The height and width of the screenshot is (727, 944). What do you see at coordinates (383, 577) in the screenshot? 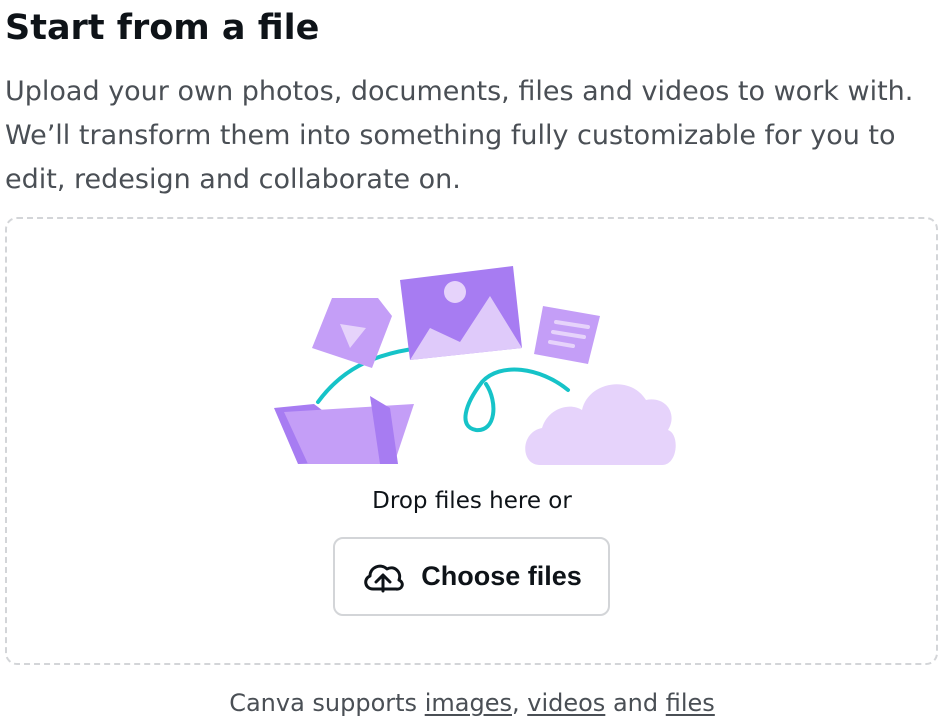
I see `cloud-upload-icon` at bounding box center [383, 577].